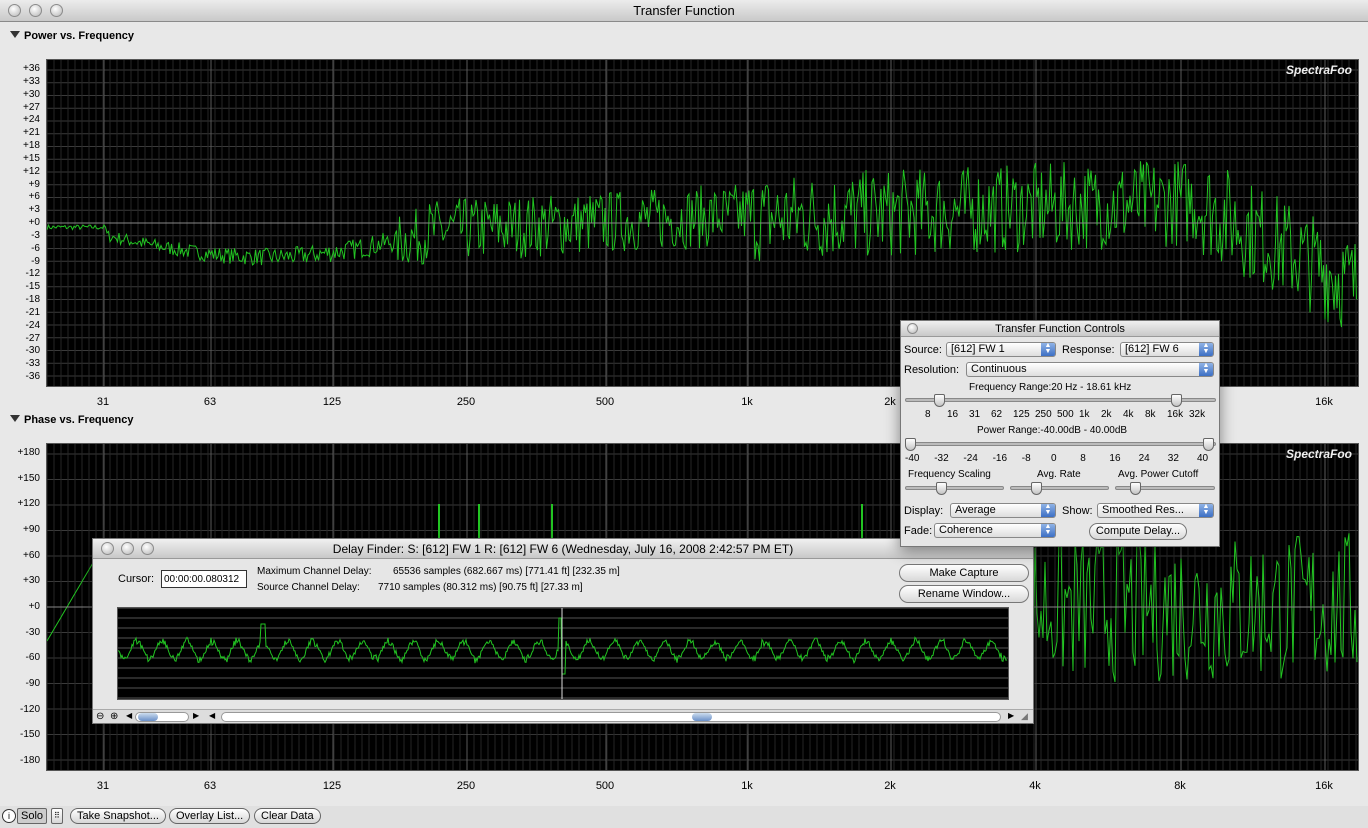 The height and width of the screenshot is (828, 1368). Describe the element at coordinates (1077, 511) in the screenshot. I see `show-label: Show:` at that location.